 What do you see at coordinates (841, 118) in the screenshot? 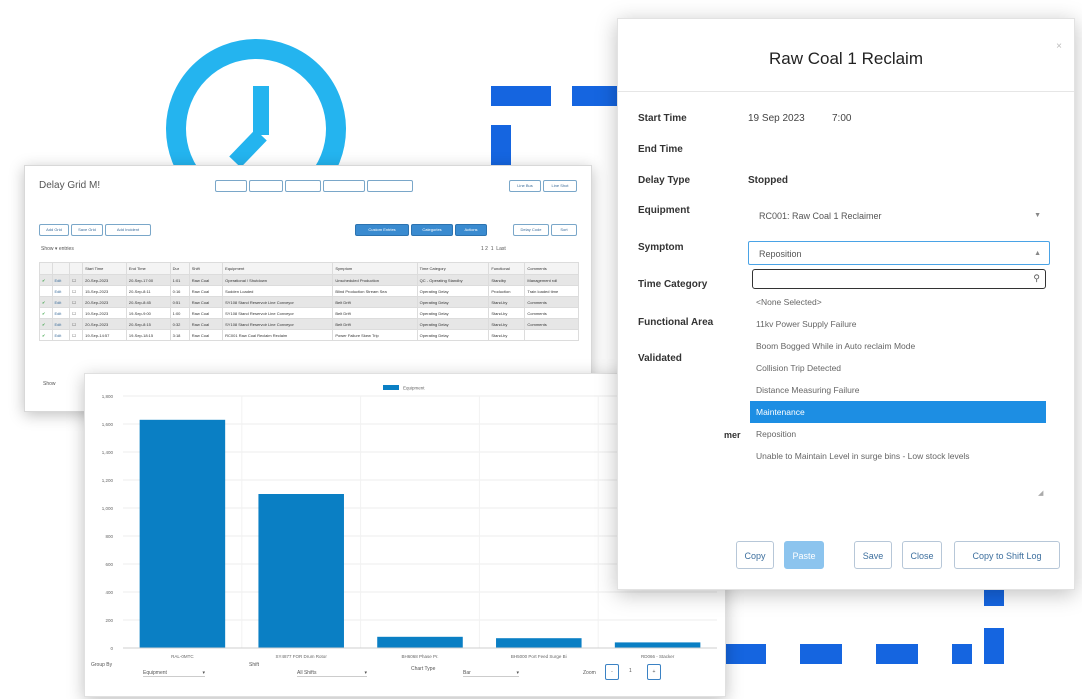
I see `start-clock-value: 7:00` at bounding box center [841, 118].